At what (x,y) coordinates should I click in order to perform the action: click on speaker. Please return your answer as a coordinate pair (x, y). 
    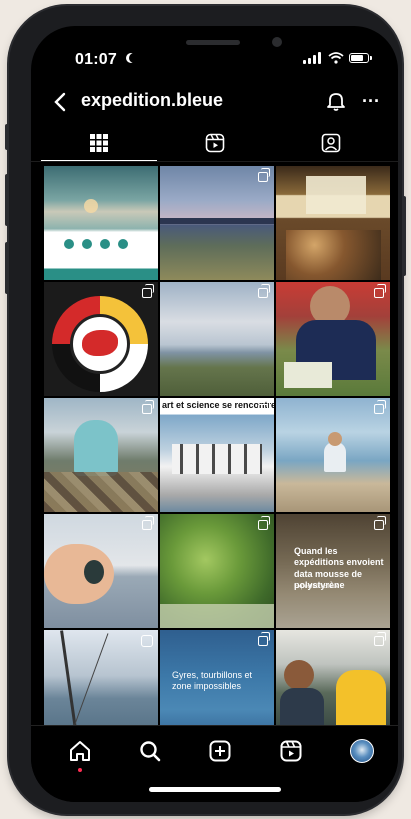
    Looking at the image, I should click on (213, 42).